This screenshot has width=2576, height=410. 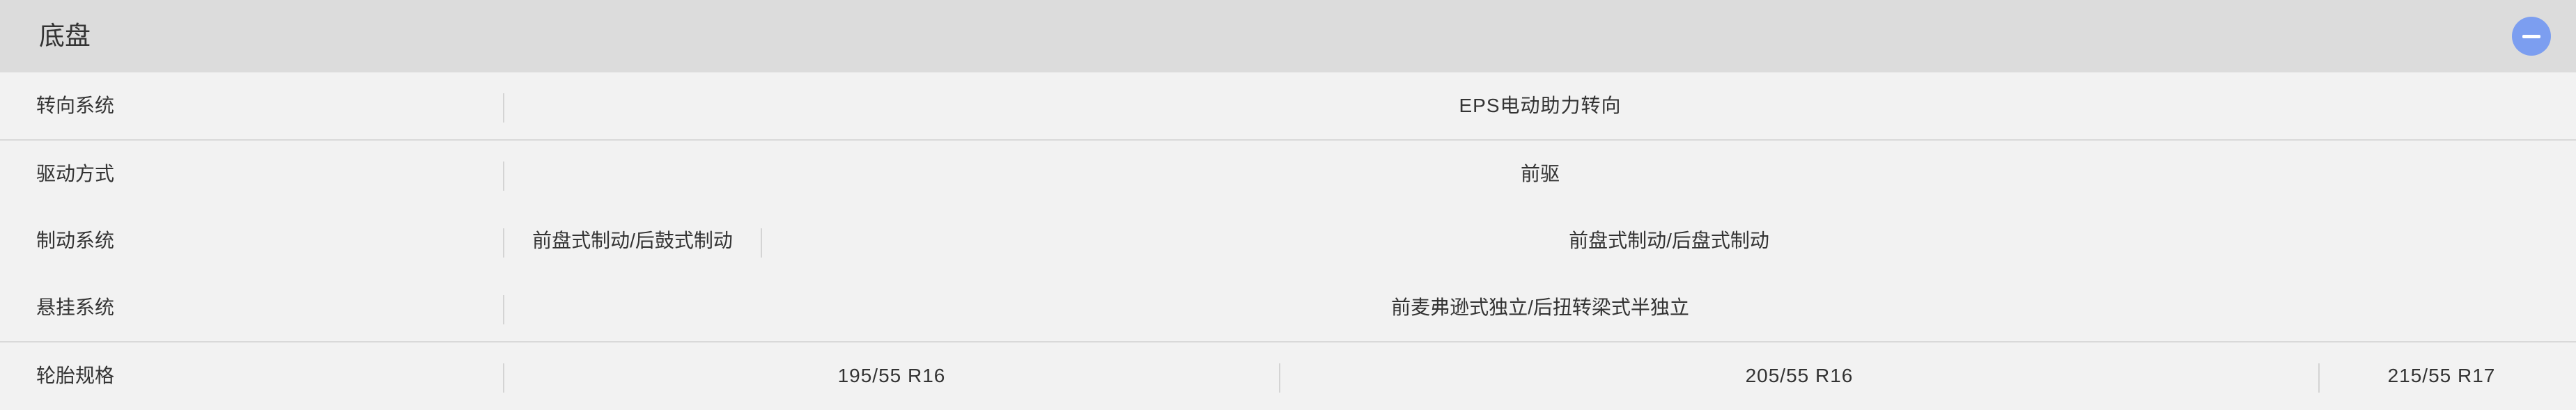 I want to click on row-label: 制动系统, so click(x=75, y=240).